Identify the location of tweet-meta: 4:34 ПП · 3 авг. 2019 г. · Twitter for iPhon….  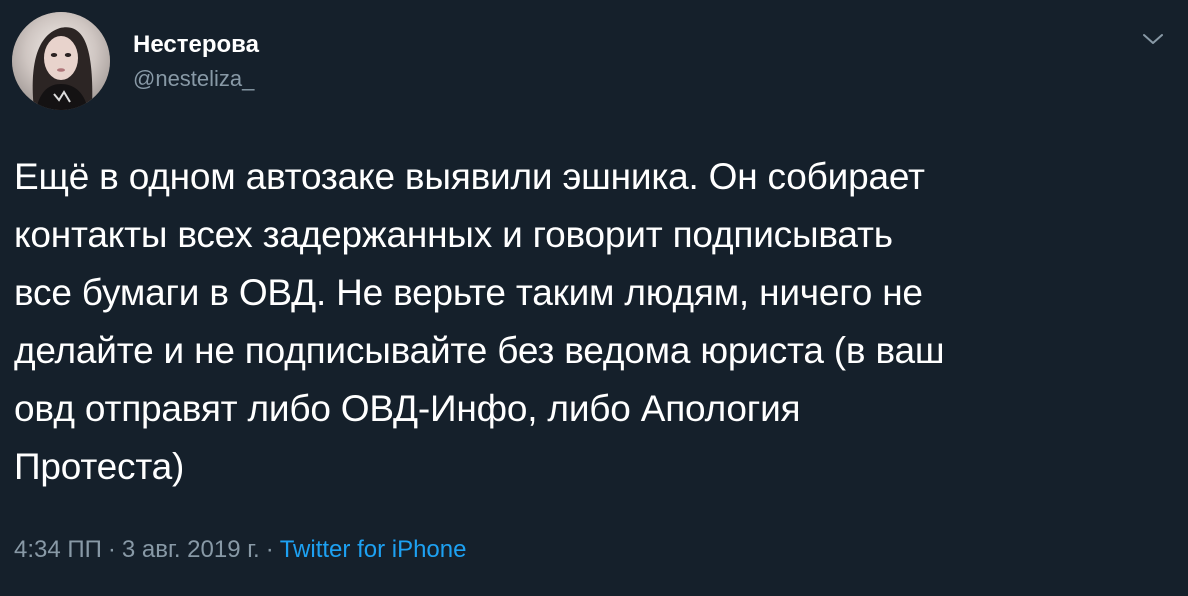
(240, 550).